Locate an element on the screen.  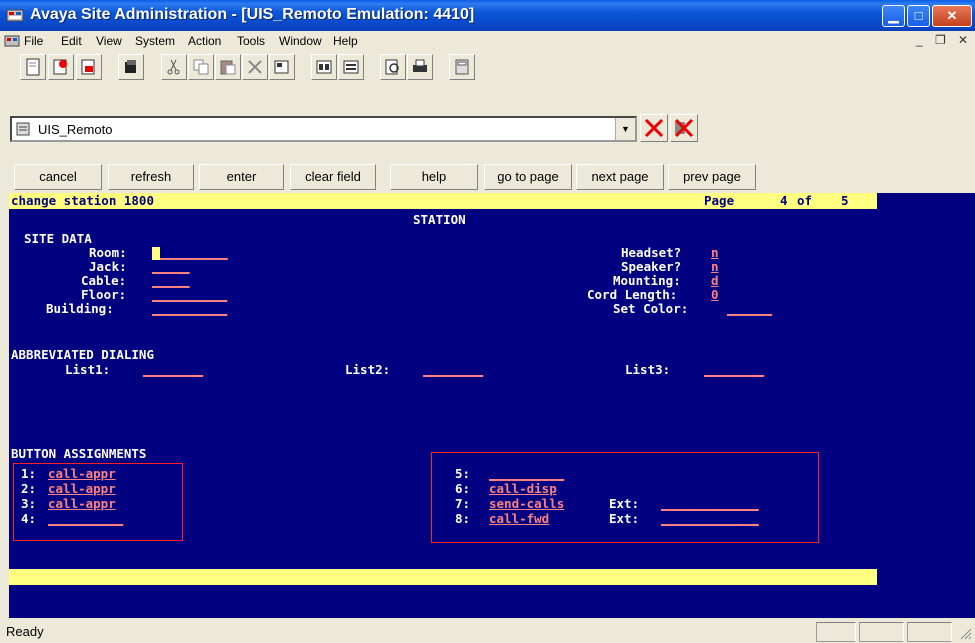
menu-window: Window is located at coordinates (300, 41).